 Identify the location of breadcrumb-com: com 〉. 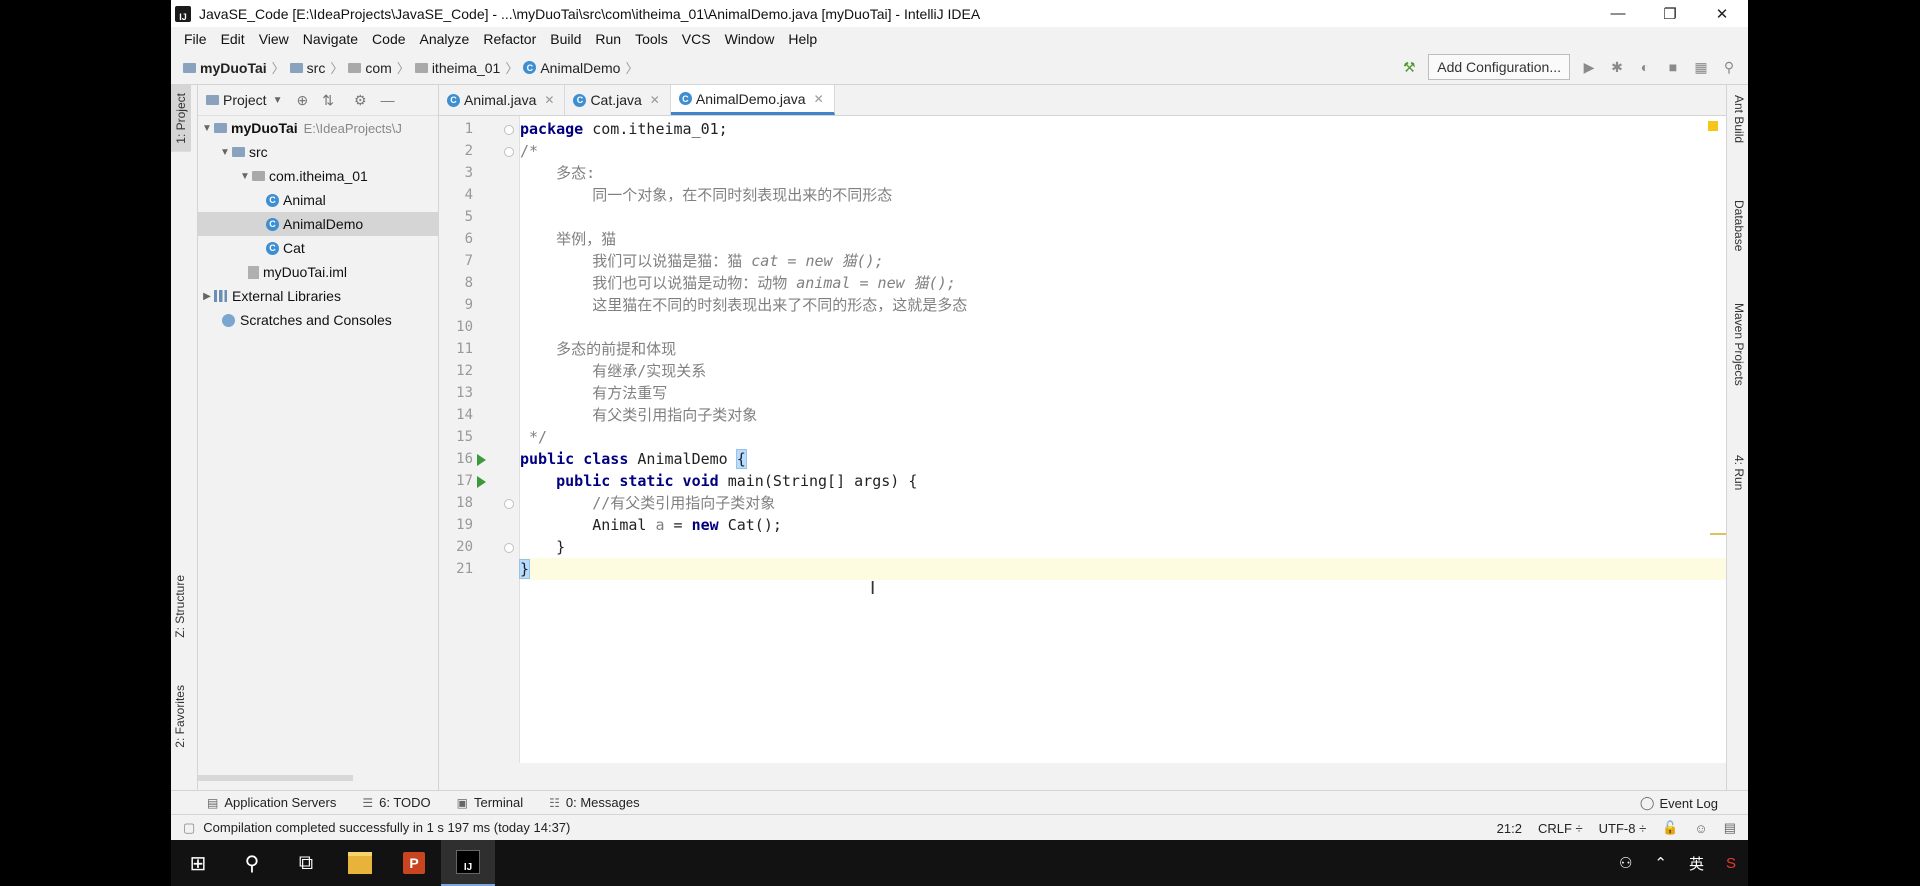
(381, 67).